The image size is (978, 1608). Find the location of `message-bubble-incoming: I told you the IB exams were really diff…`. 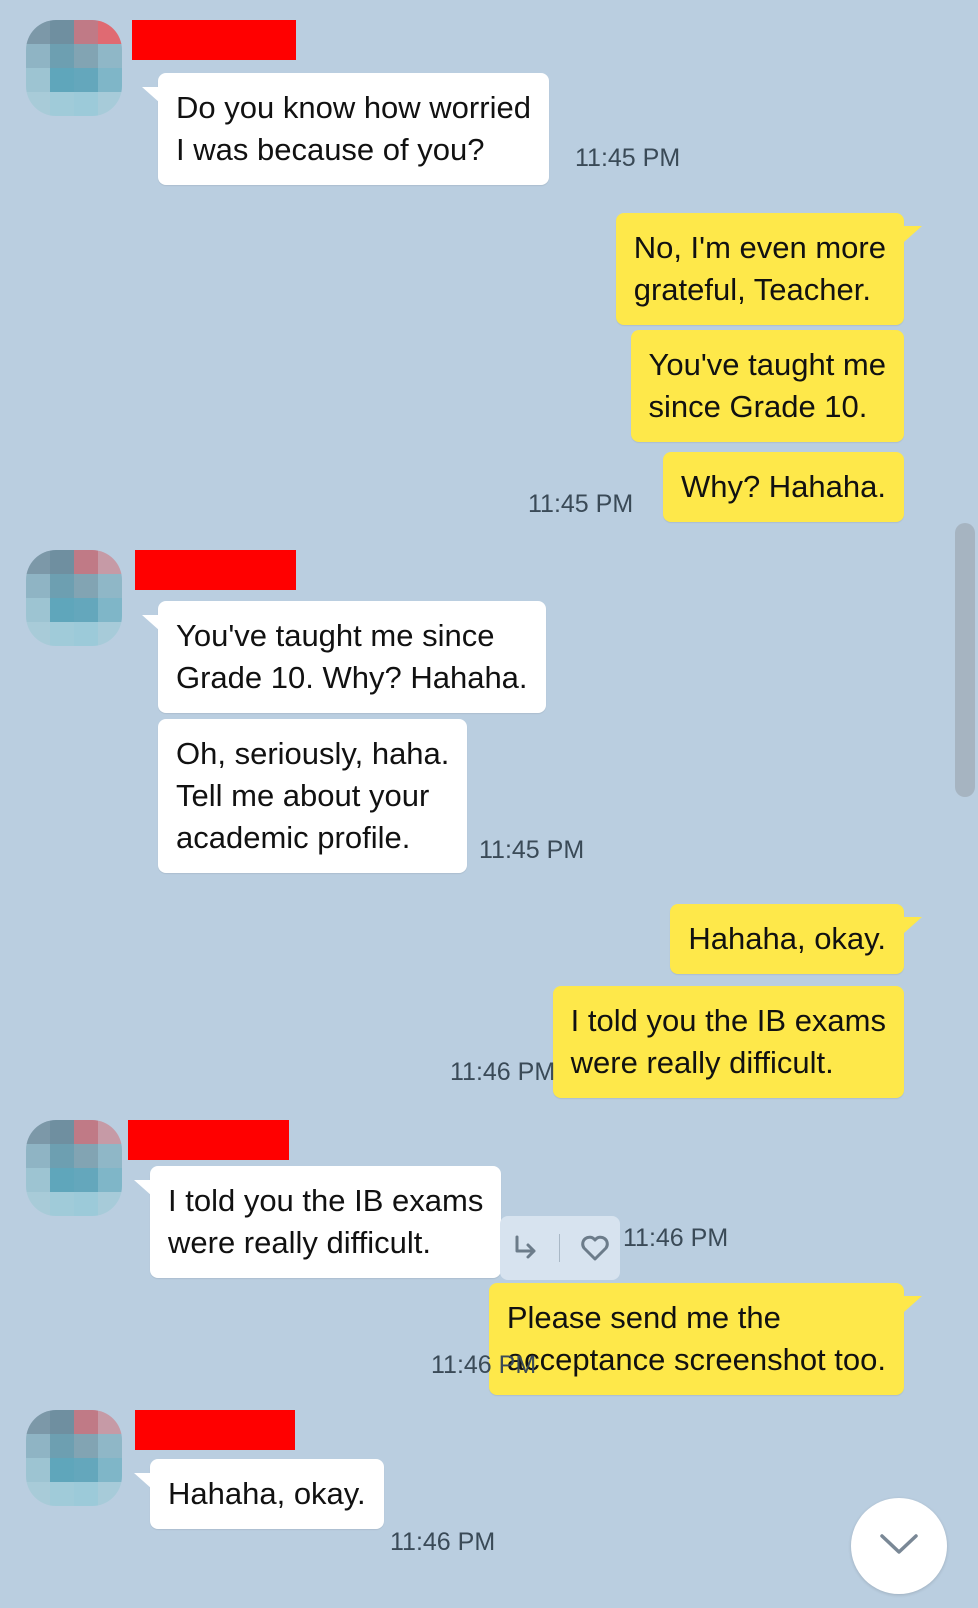

message-bubble-incoming: I told you the IB exams were really diff… is located at coordinates (326, 1222).